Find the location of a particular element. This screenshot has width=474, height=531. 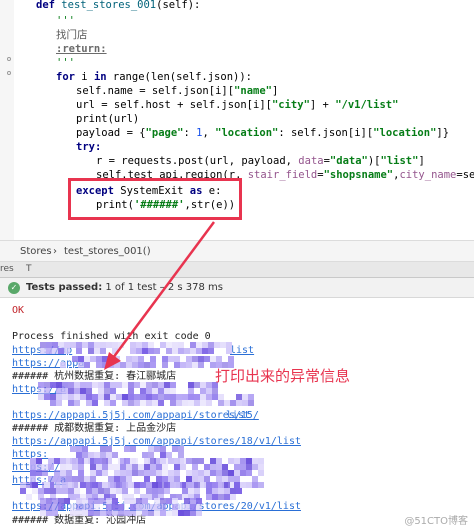

code-text: print(url) is located at coordinates (108, 119).